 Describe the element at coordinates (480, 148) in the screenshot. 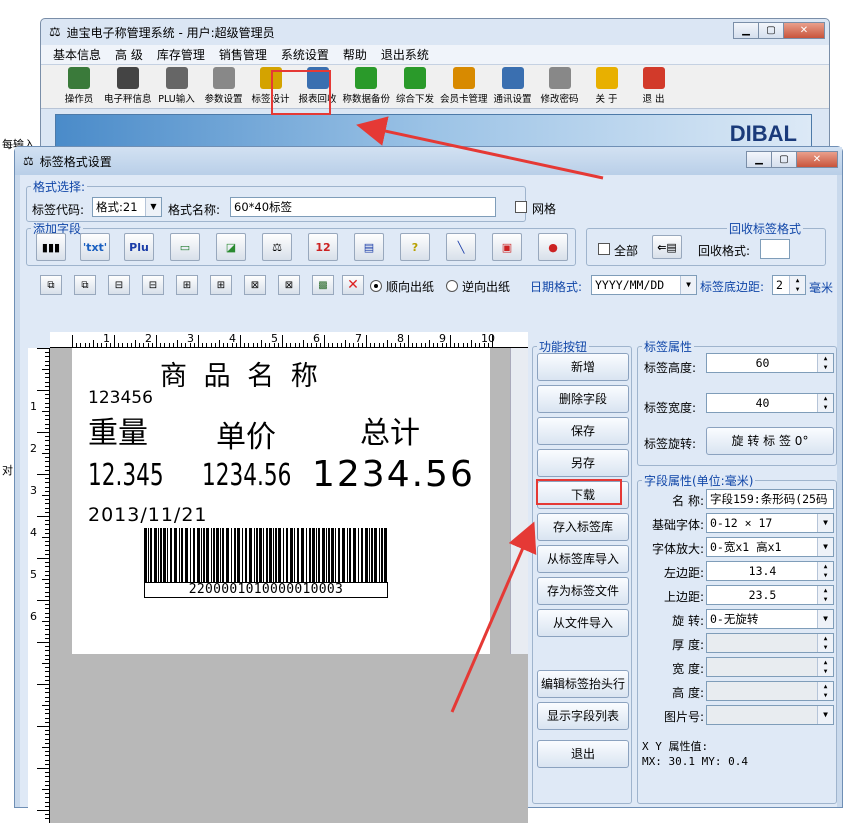

I see `arrow-to-label-design` at that location.